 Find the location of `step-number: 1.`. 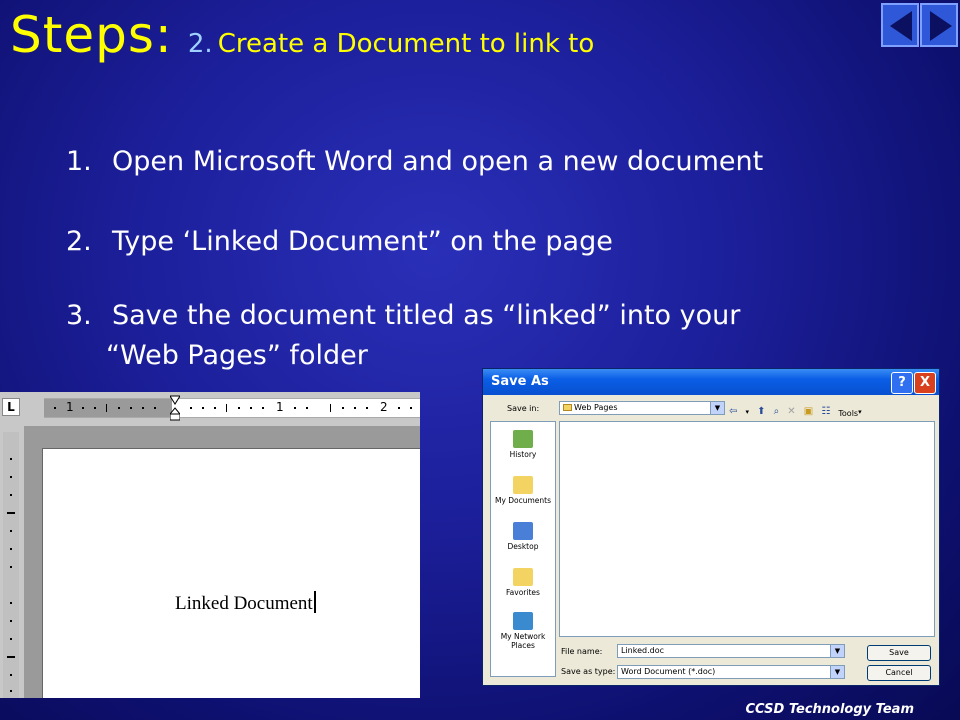

step-number: 1. is located at coordinates (79, 161).